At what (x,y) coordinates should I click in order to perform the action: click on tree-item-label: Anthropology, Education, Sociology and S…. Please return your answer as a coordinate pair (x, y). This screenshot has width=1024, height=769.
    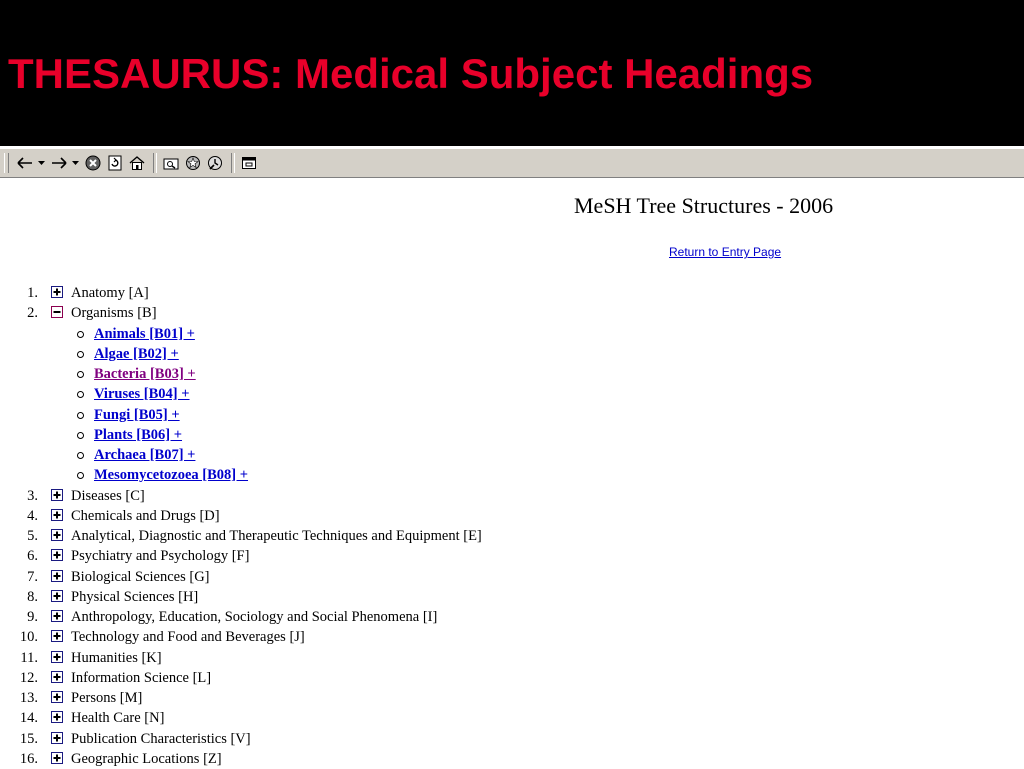
    Looking at the image, I should click on (254, 617).